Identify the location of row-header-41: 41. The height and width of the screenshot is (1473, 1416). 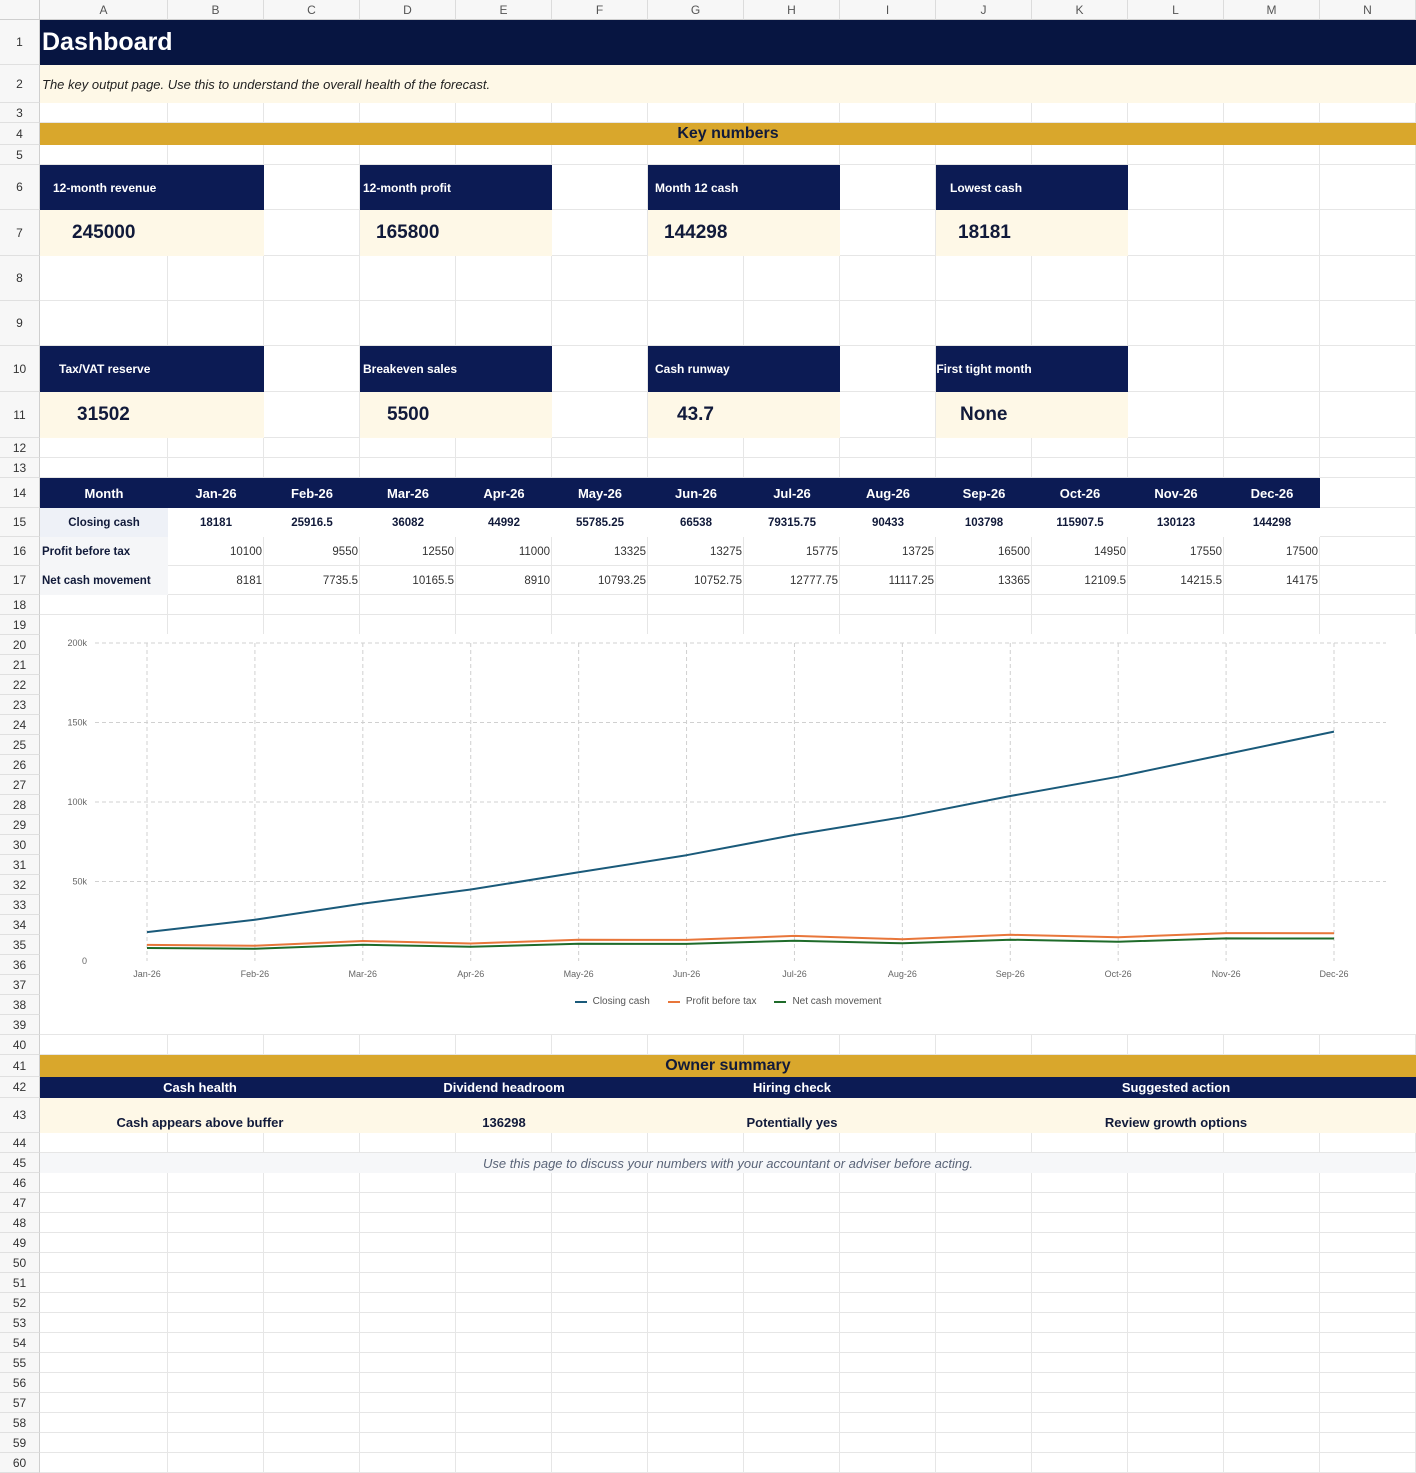
(20, 1066).